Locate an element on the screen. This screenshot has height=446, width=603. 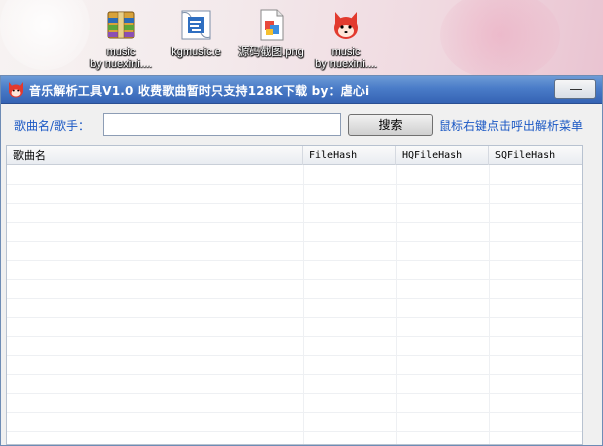
search-button: 搜索 is located at coordinates (390, 125).